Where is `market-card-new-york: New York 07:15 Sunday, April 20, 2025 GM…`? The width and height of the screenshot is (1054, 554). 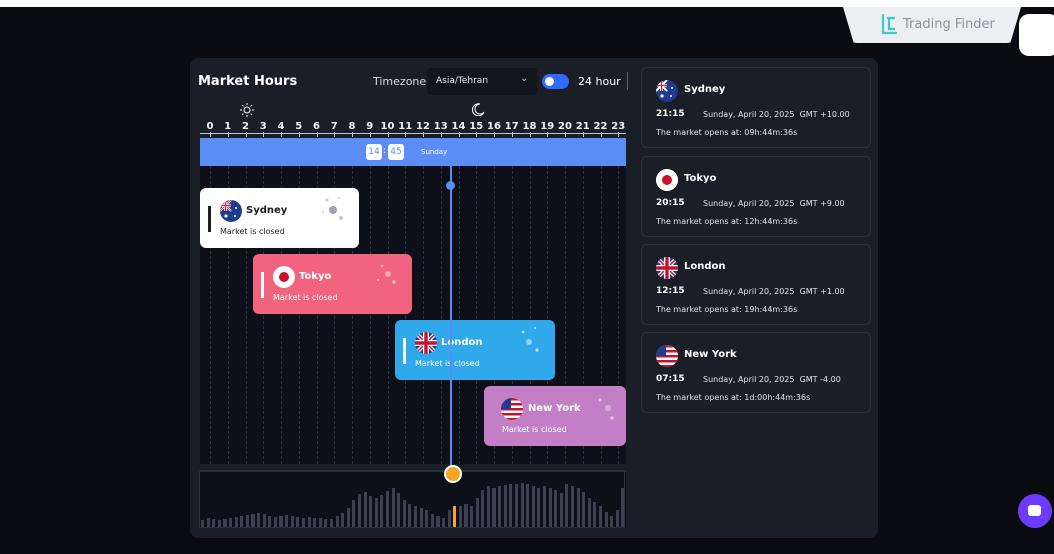
market-card-new-york: New York 07:15 Sunday, April 20, 2025 GM… is located at coordinates (756, 372).